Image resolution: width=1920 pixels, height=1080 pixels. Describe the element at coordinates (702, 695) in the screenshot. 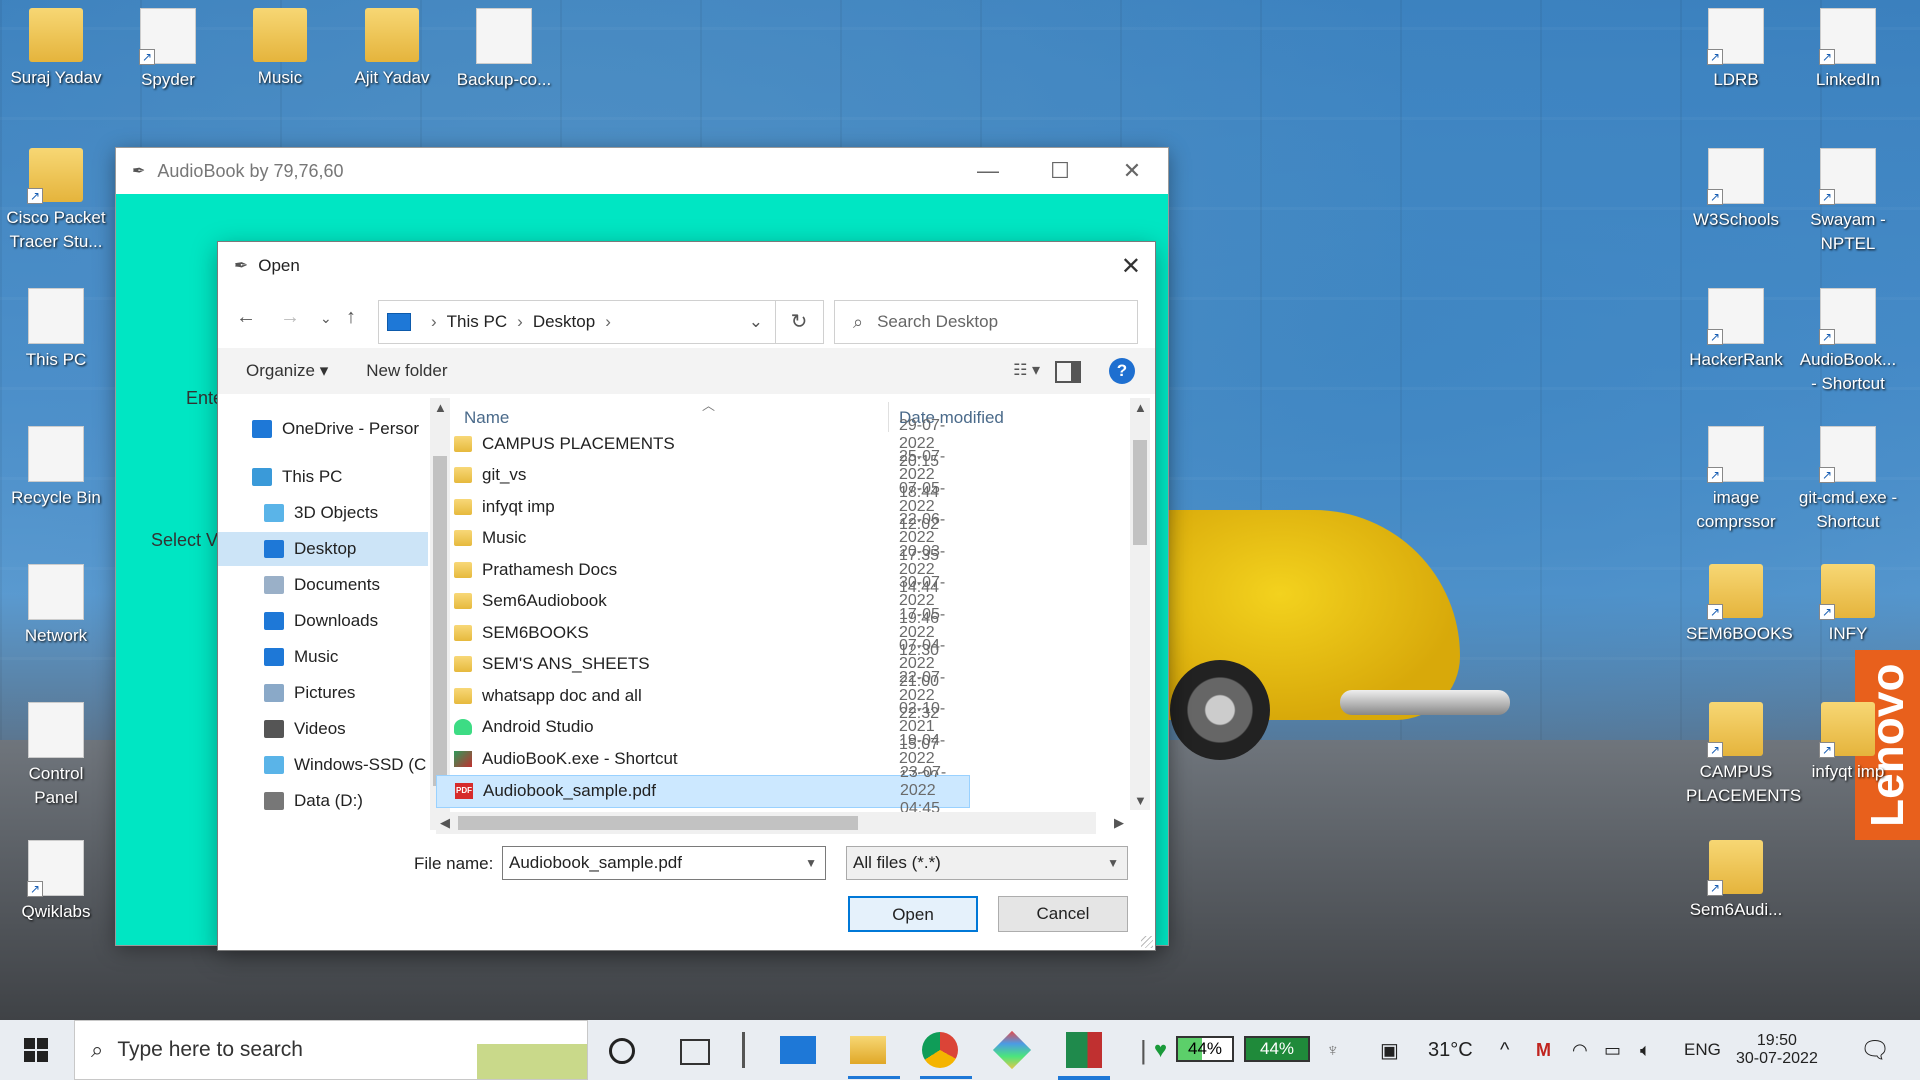

I see `file-row: whatsapp doc and all 22-07-2022 22:32` at that location.